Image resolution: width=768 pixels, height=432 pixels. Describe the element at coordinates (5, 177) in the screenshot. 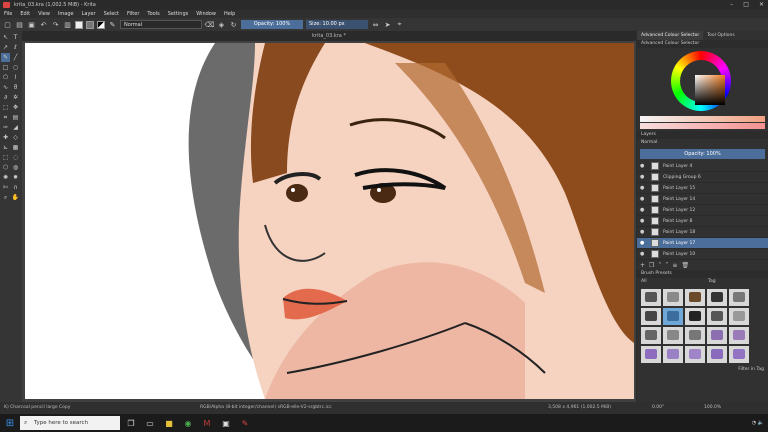

I see `contiguous-select-icon: ✺` at that location.